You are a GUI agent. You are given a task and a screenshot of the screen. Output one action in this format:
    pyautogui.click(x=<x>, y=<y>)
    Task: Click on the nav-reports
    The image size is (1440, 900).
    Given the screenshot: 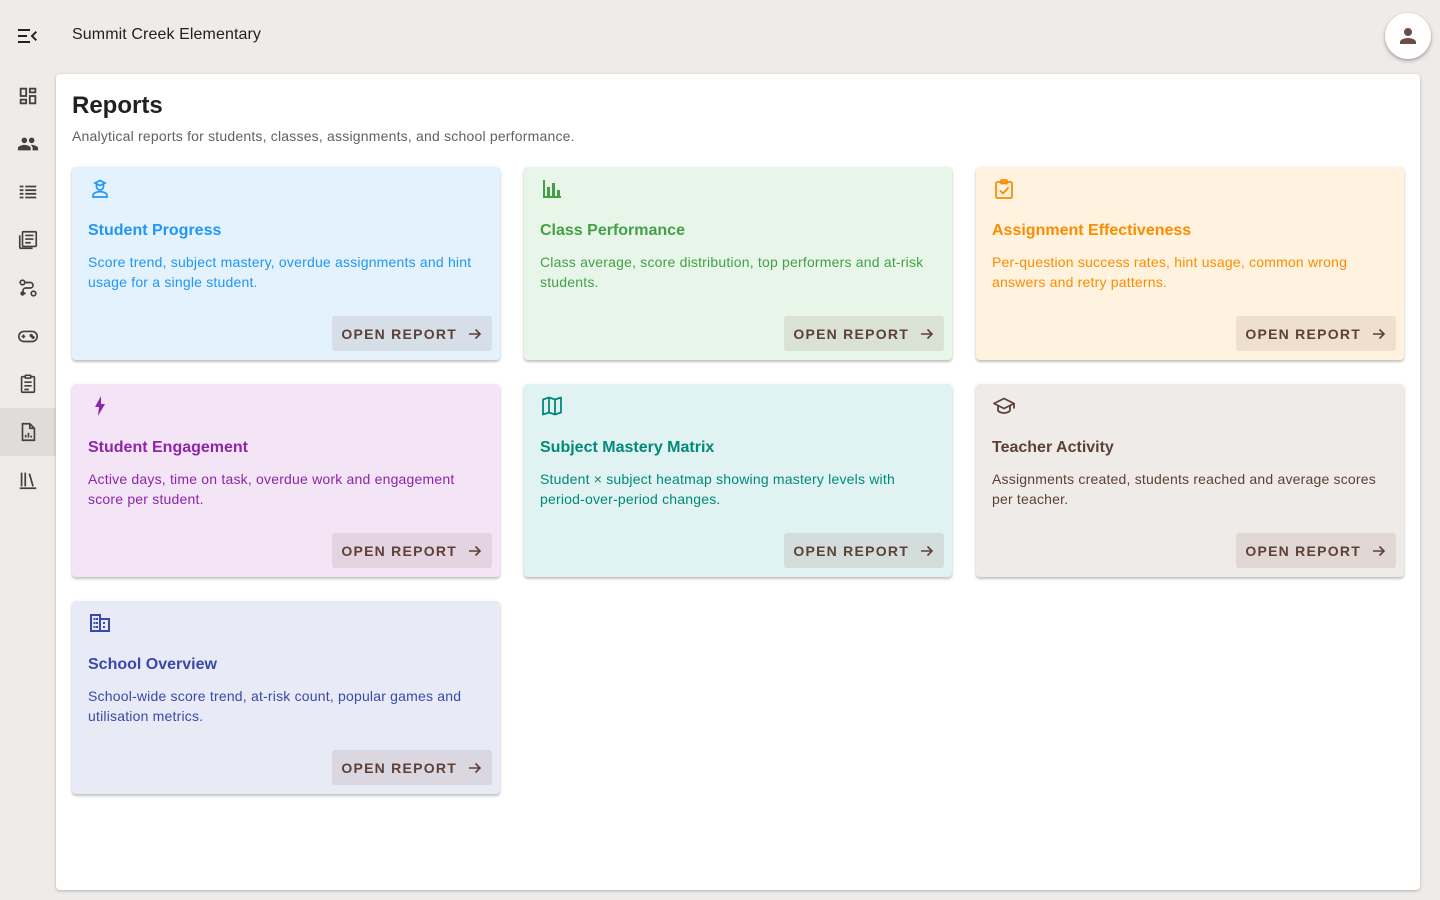 What is the action you would take?
    pyautogui.click(x=28, y=432)
    